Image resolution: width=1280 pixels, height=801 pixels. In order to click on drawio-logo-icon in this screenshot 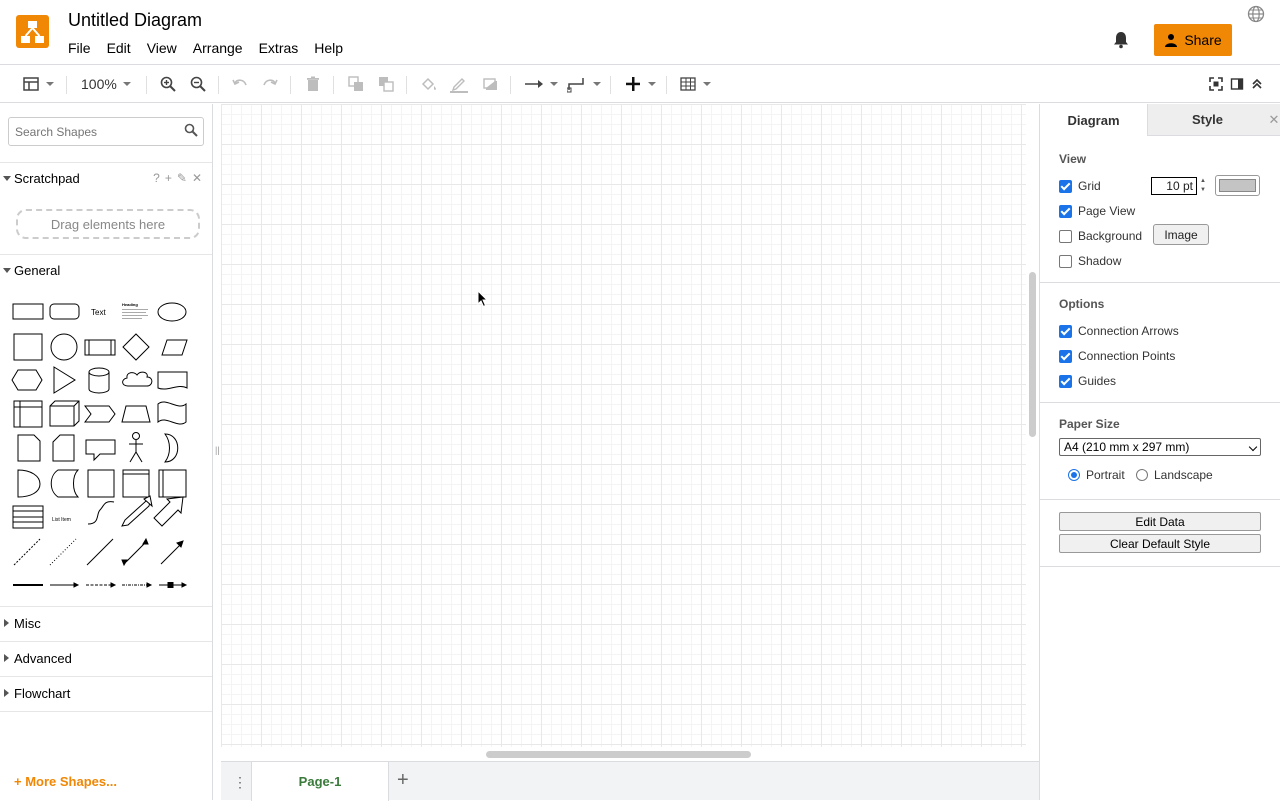, I will do `click(32, 31)`.